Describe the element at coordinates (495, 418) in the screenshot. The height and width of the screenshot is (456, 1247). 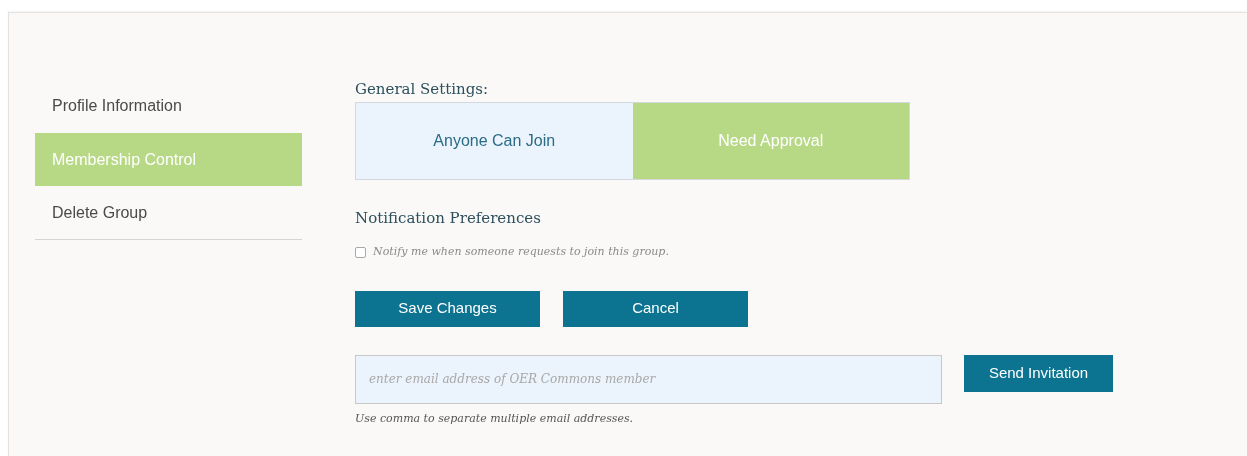
I see `hint-text: Use comma to separate multiple email addresses.` at that location.